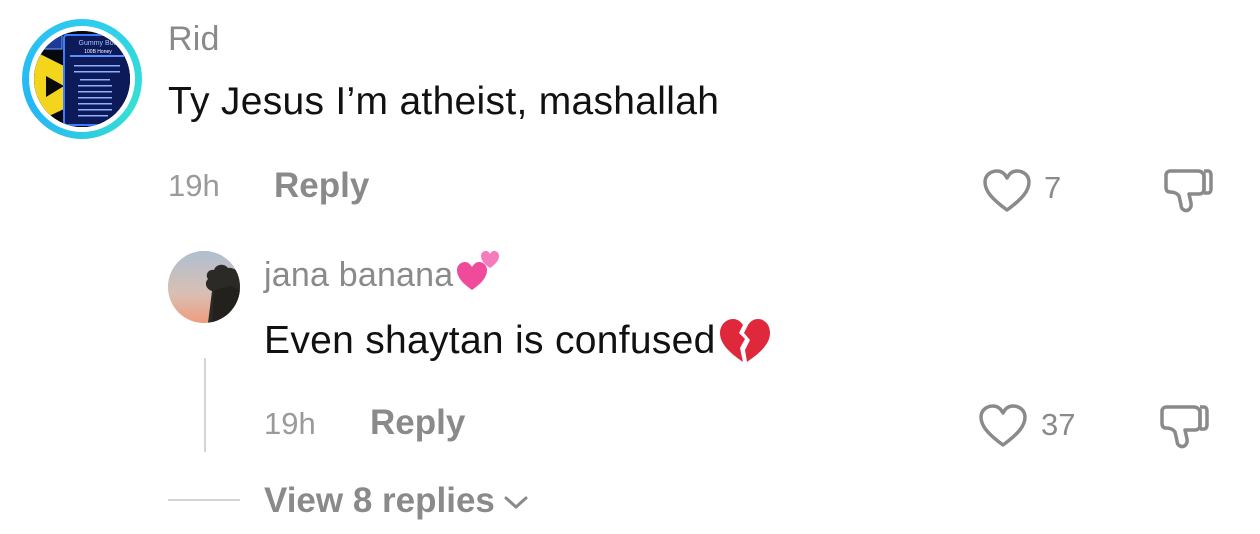  I want to click on comment-dislike-button, so click(1188, 190).